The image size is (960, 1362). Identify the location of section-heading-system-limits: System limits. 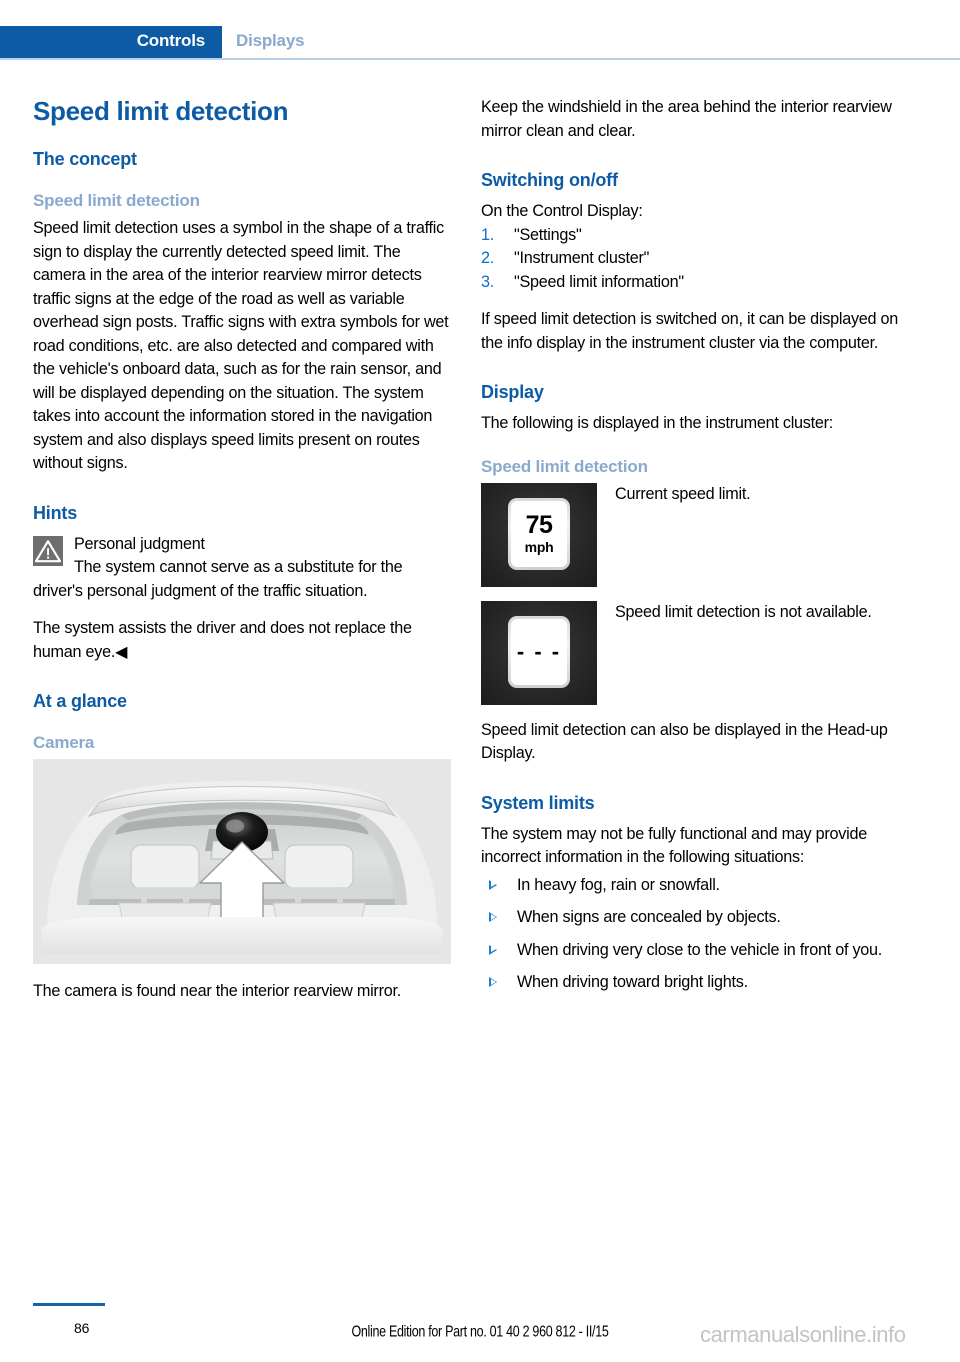
(538, 802).